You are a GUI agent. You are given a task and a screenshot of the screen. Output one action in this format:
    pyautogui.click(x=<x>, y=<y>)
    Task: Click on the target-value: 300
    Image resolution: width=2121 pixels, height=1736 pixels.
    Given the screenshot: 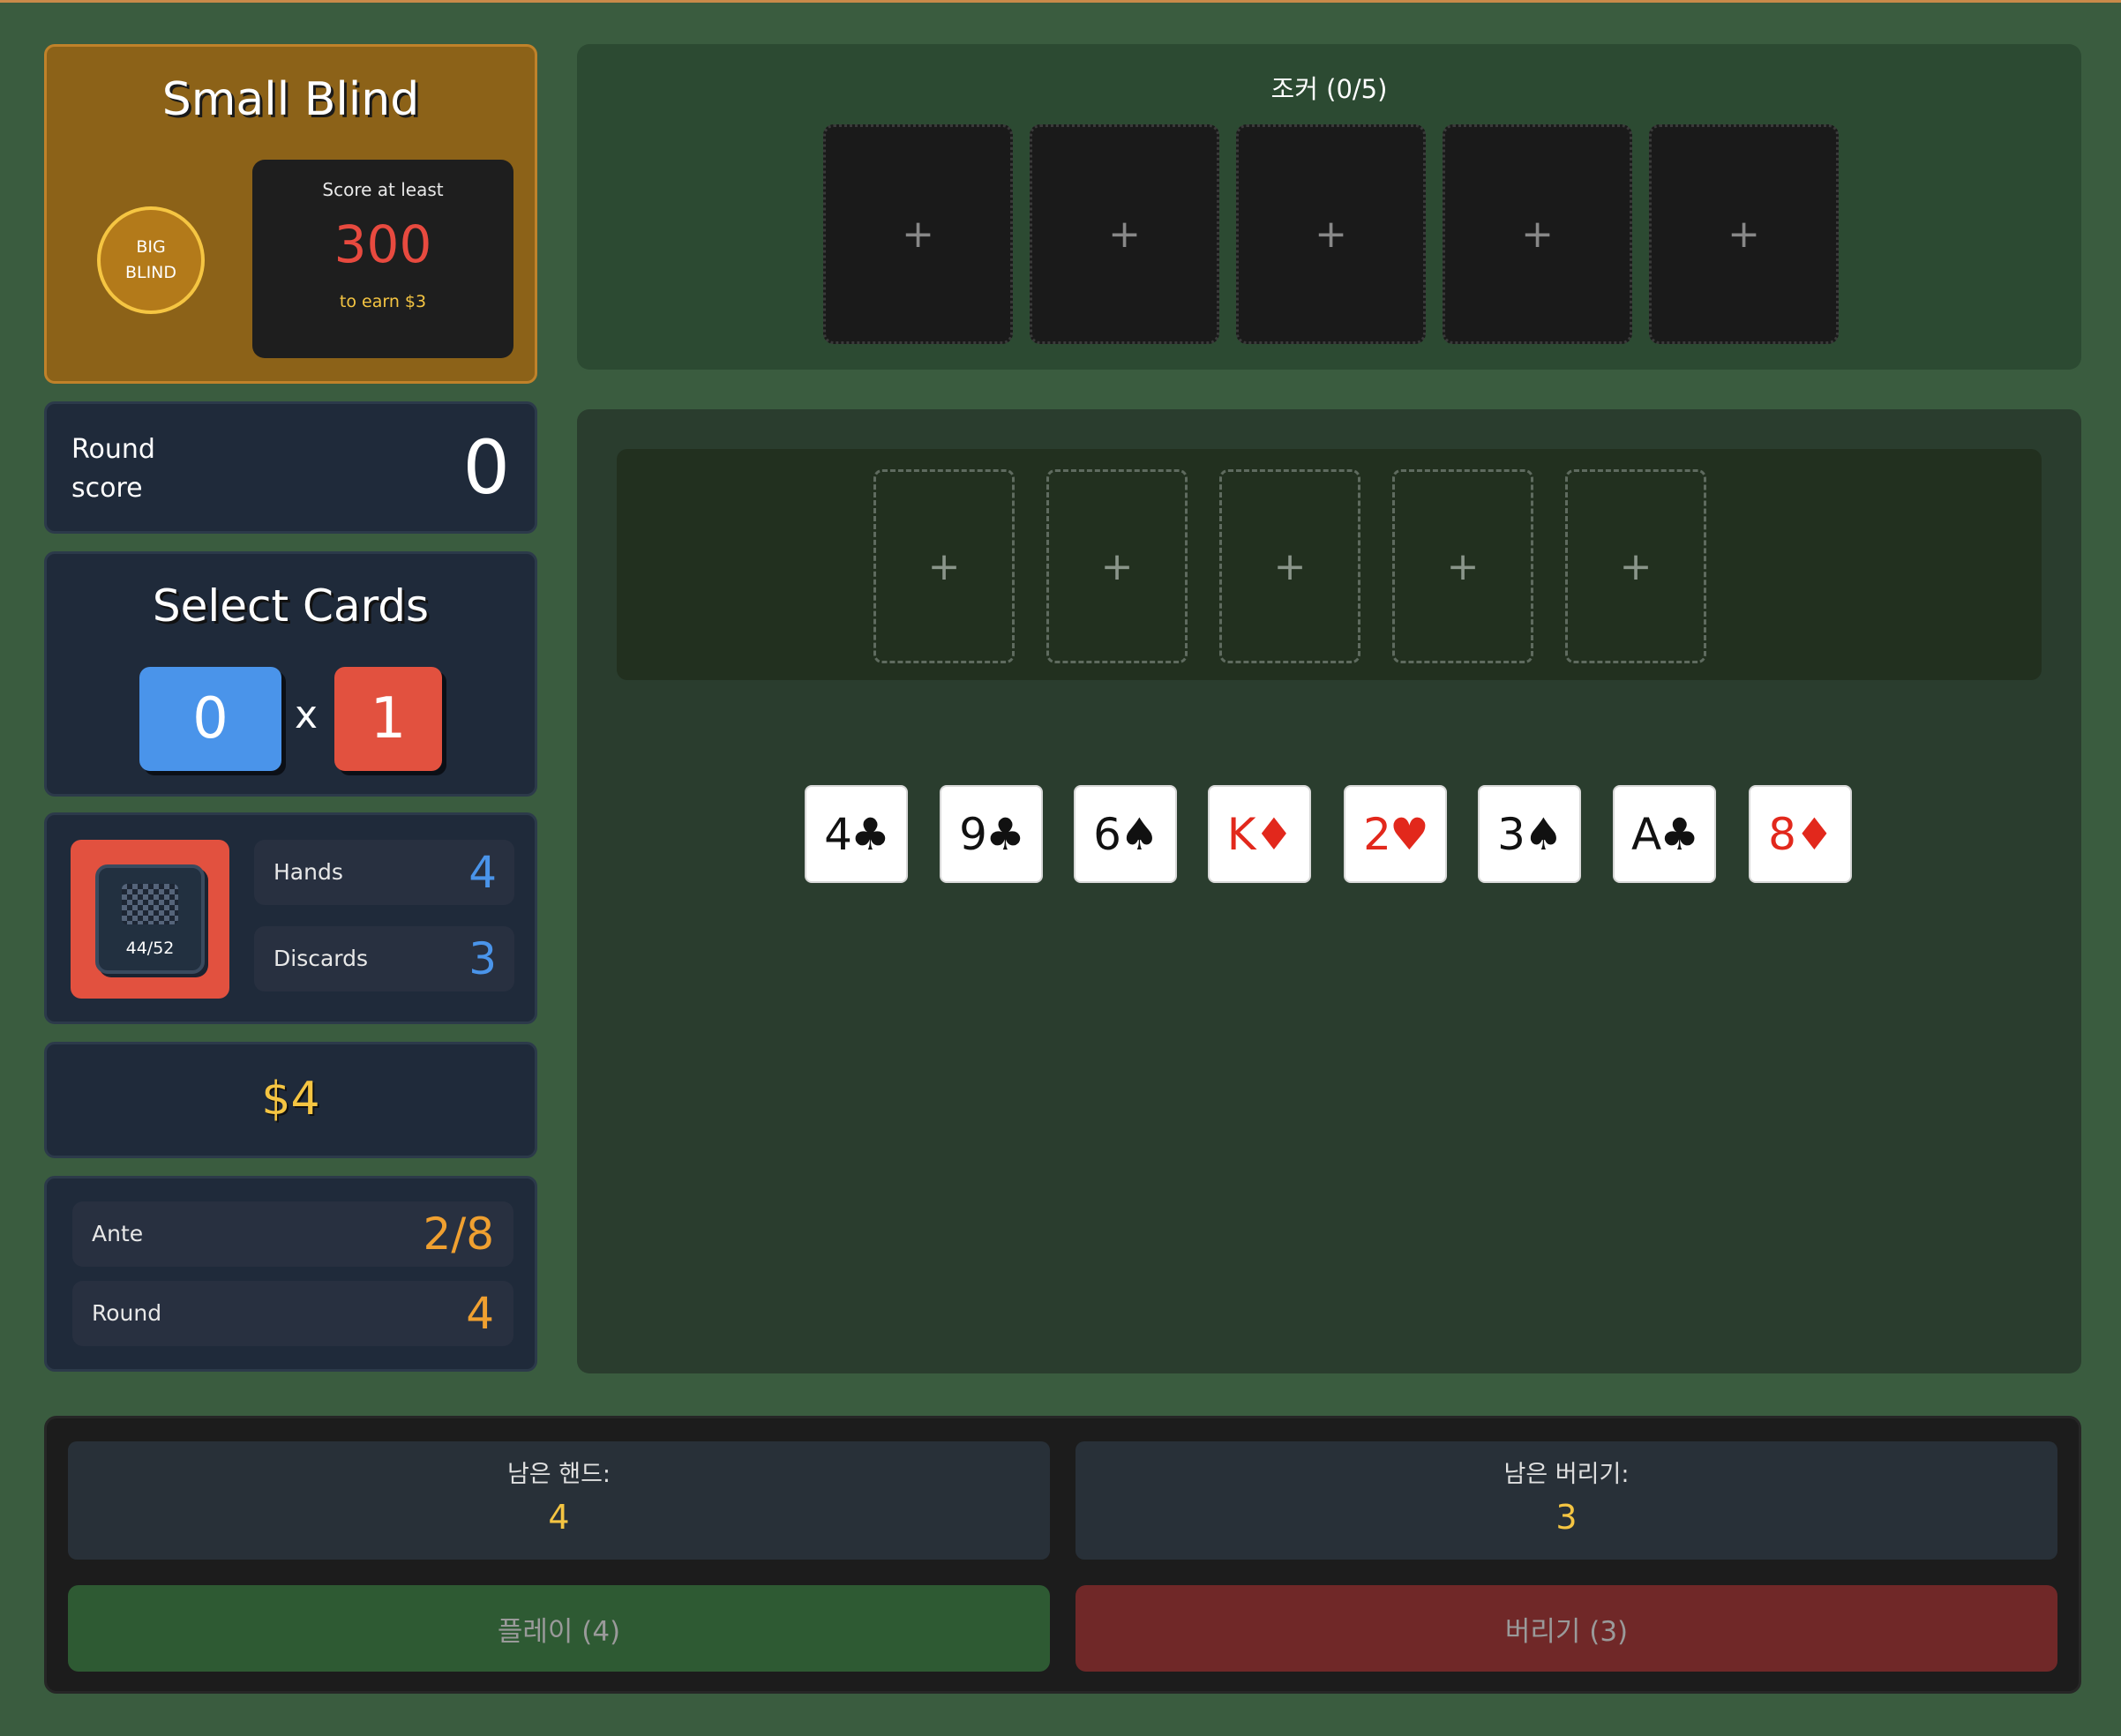 What is the action you would take?
    pyautogui.click(x=383, y=244)
    